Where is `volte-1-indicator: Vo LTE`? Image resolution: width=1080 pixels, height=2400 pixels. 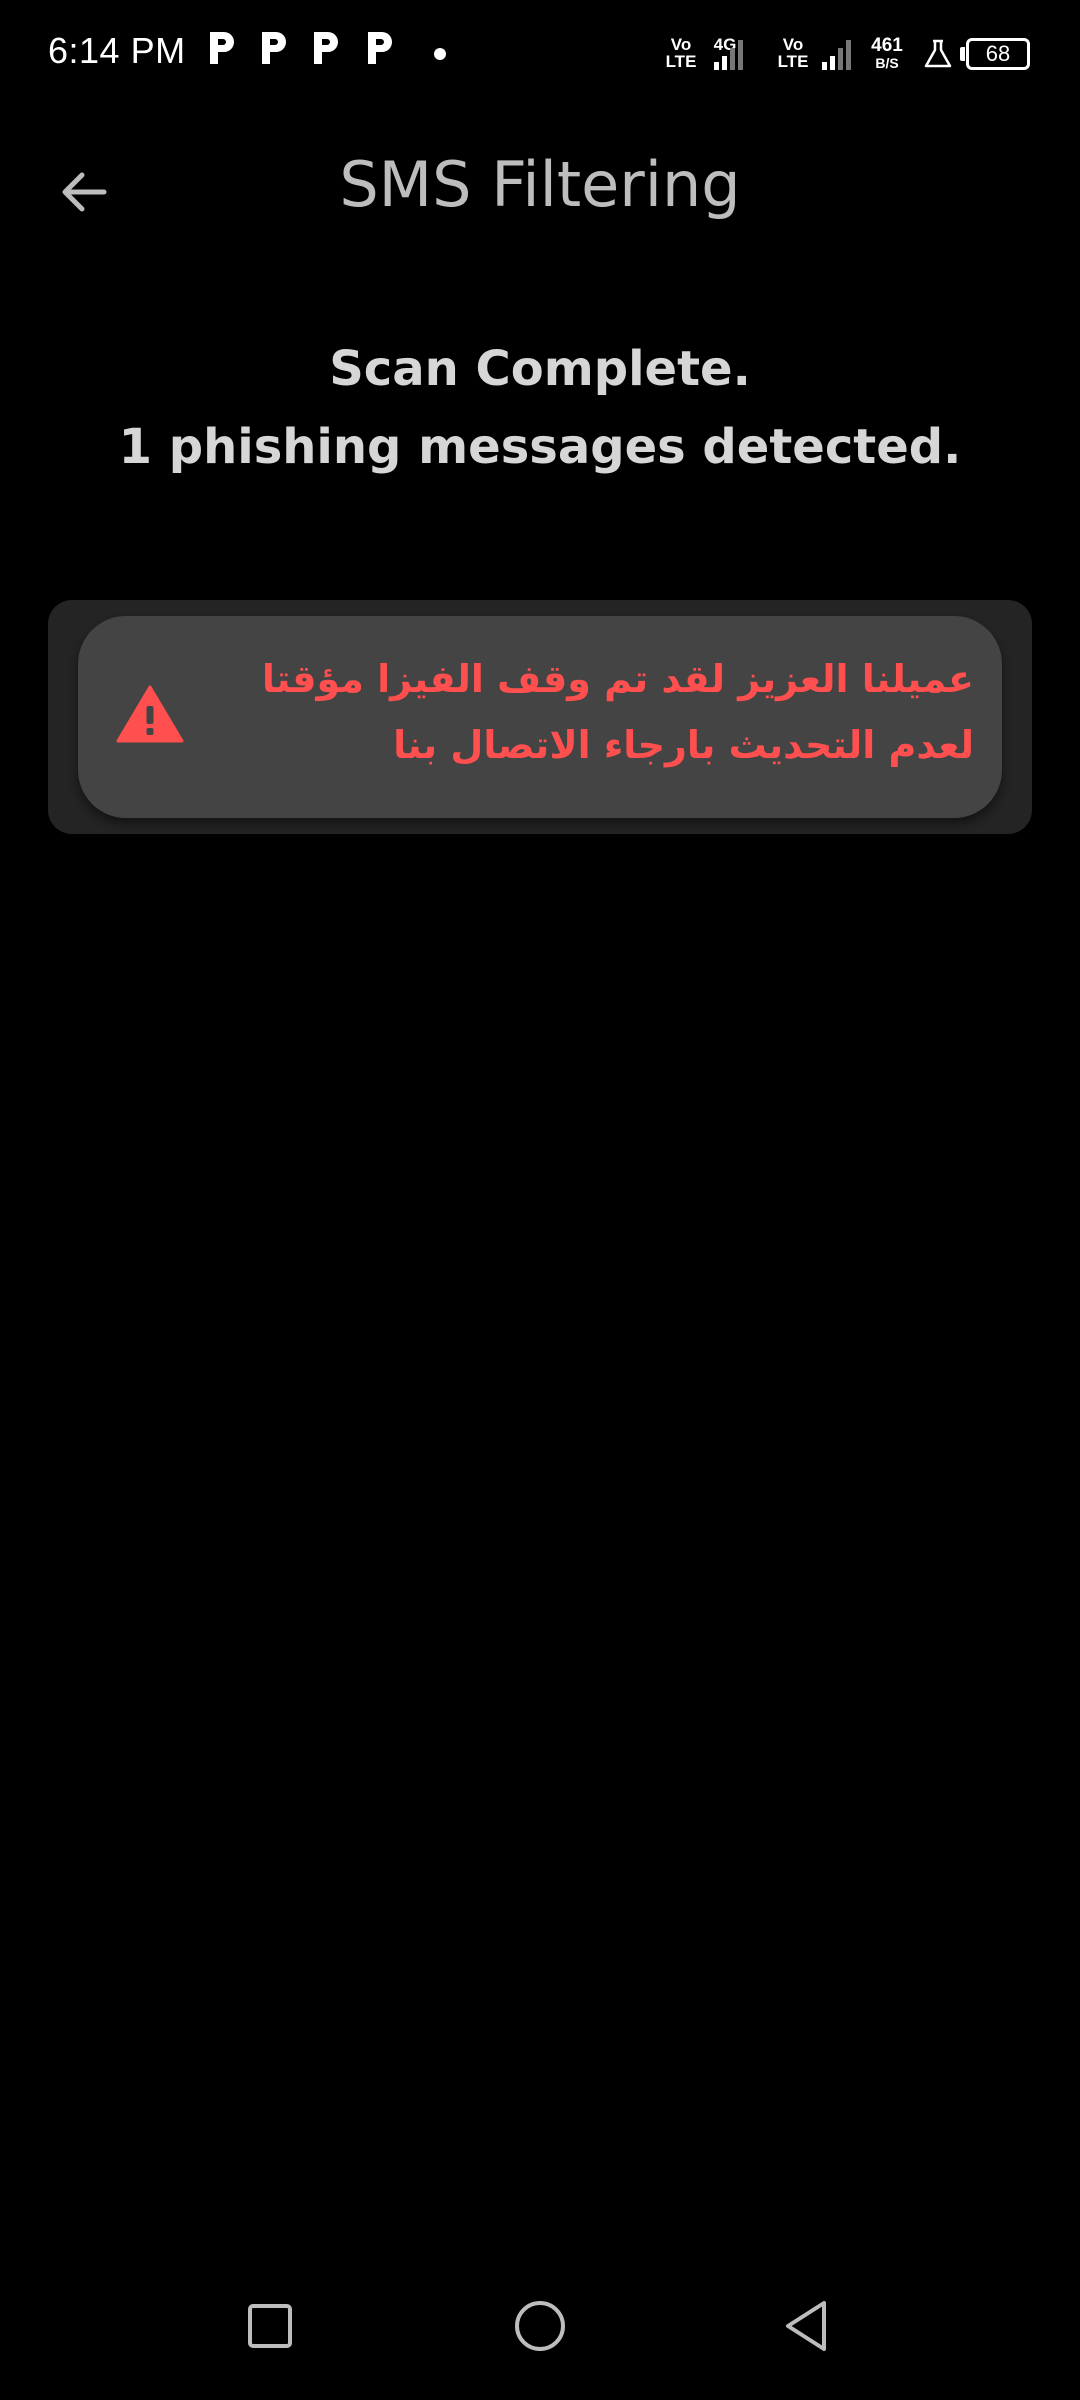 volte-1-indicator: Vo LTE is located at coordinates (681, 53).